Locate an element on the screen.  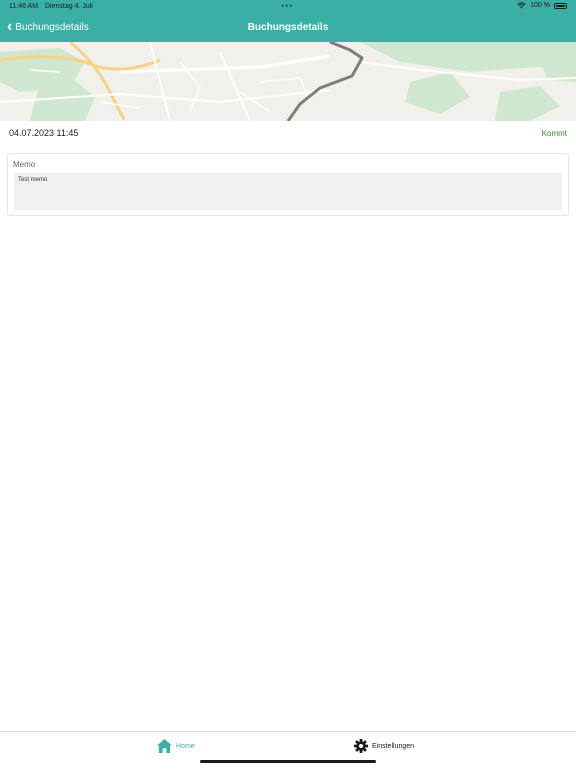
map-graphic is located at coordinates (288, 81).